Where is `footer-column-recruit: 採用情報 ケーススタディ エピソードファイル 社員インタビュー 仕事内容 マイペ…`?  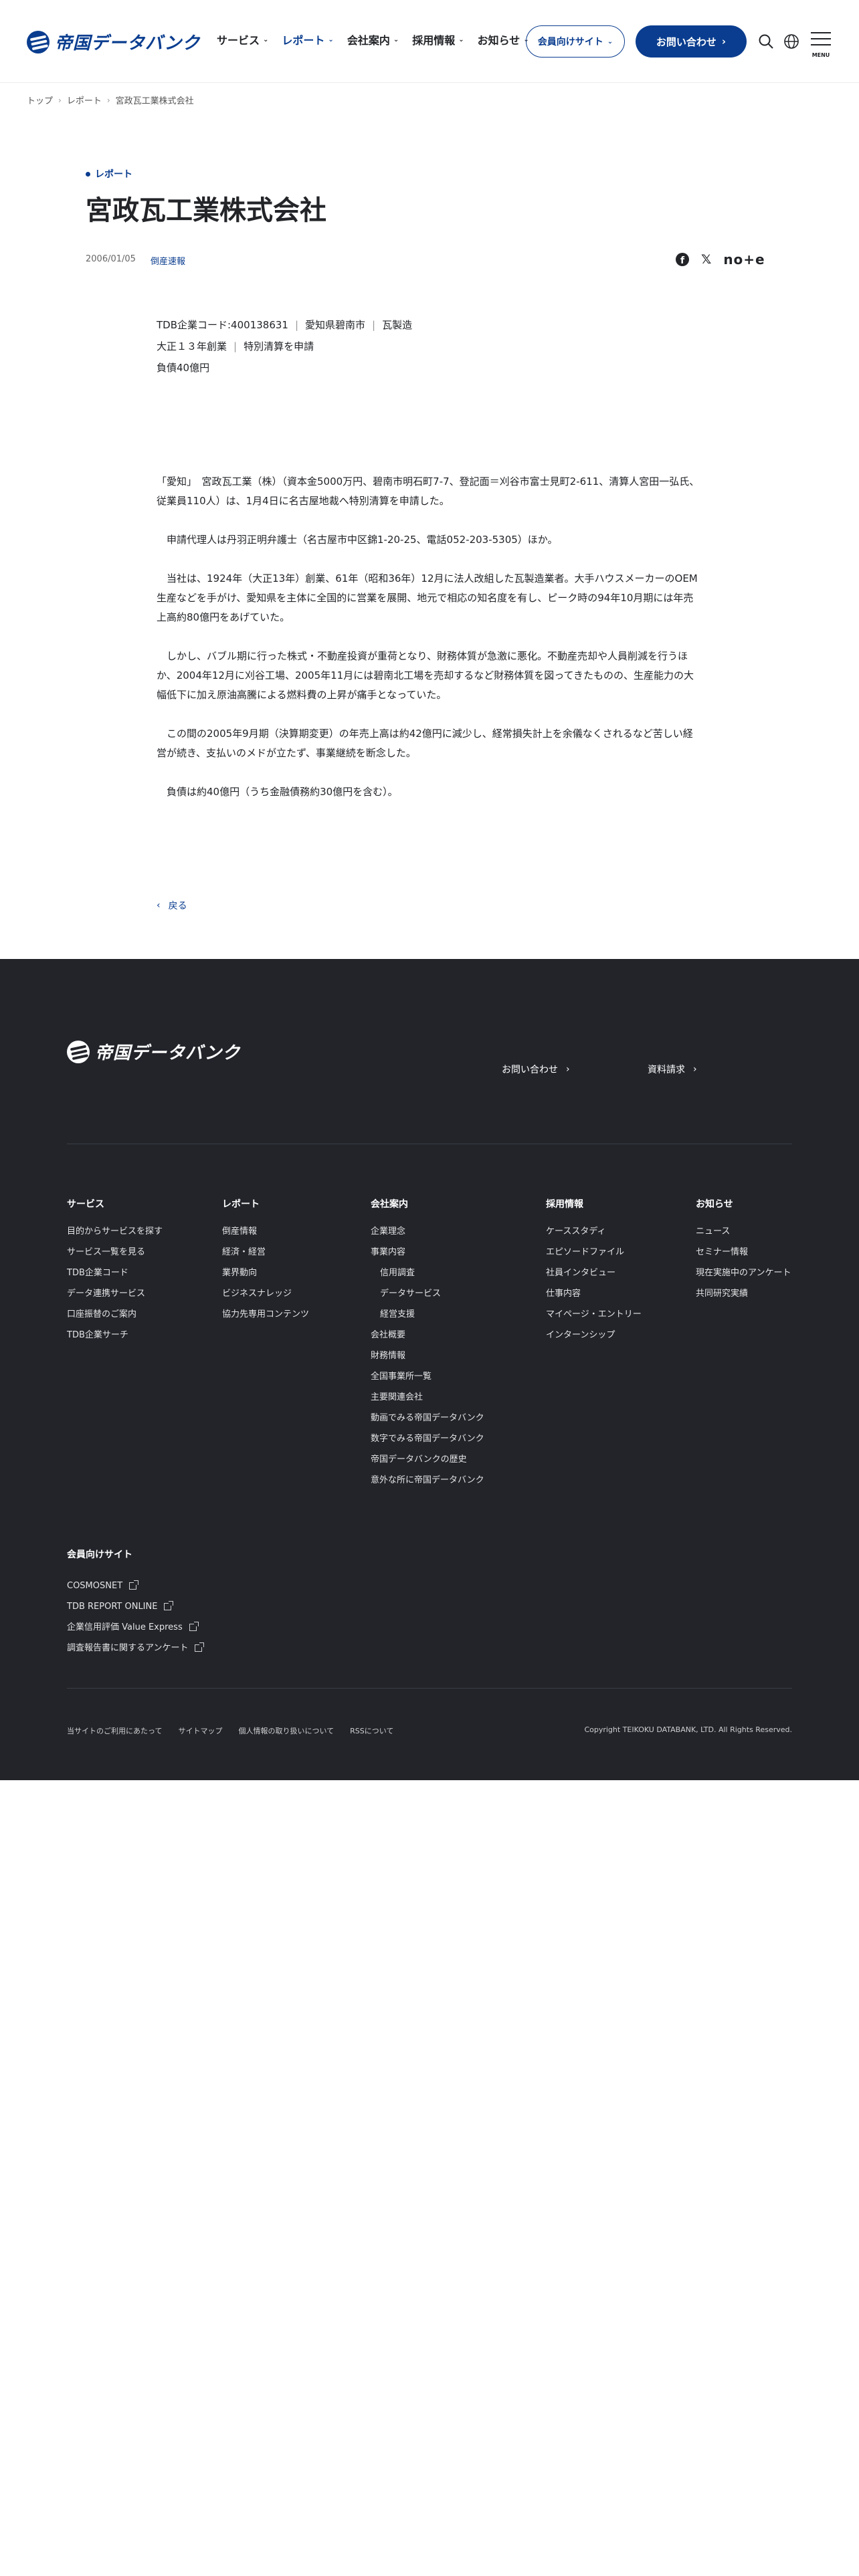
footer-column-recruit: 採用情報 ケーススタディ エピソードファイル 社員インタビュー 仕事内容 マイペ… is located at coordinates (594, 1273).